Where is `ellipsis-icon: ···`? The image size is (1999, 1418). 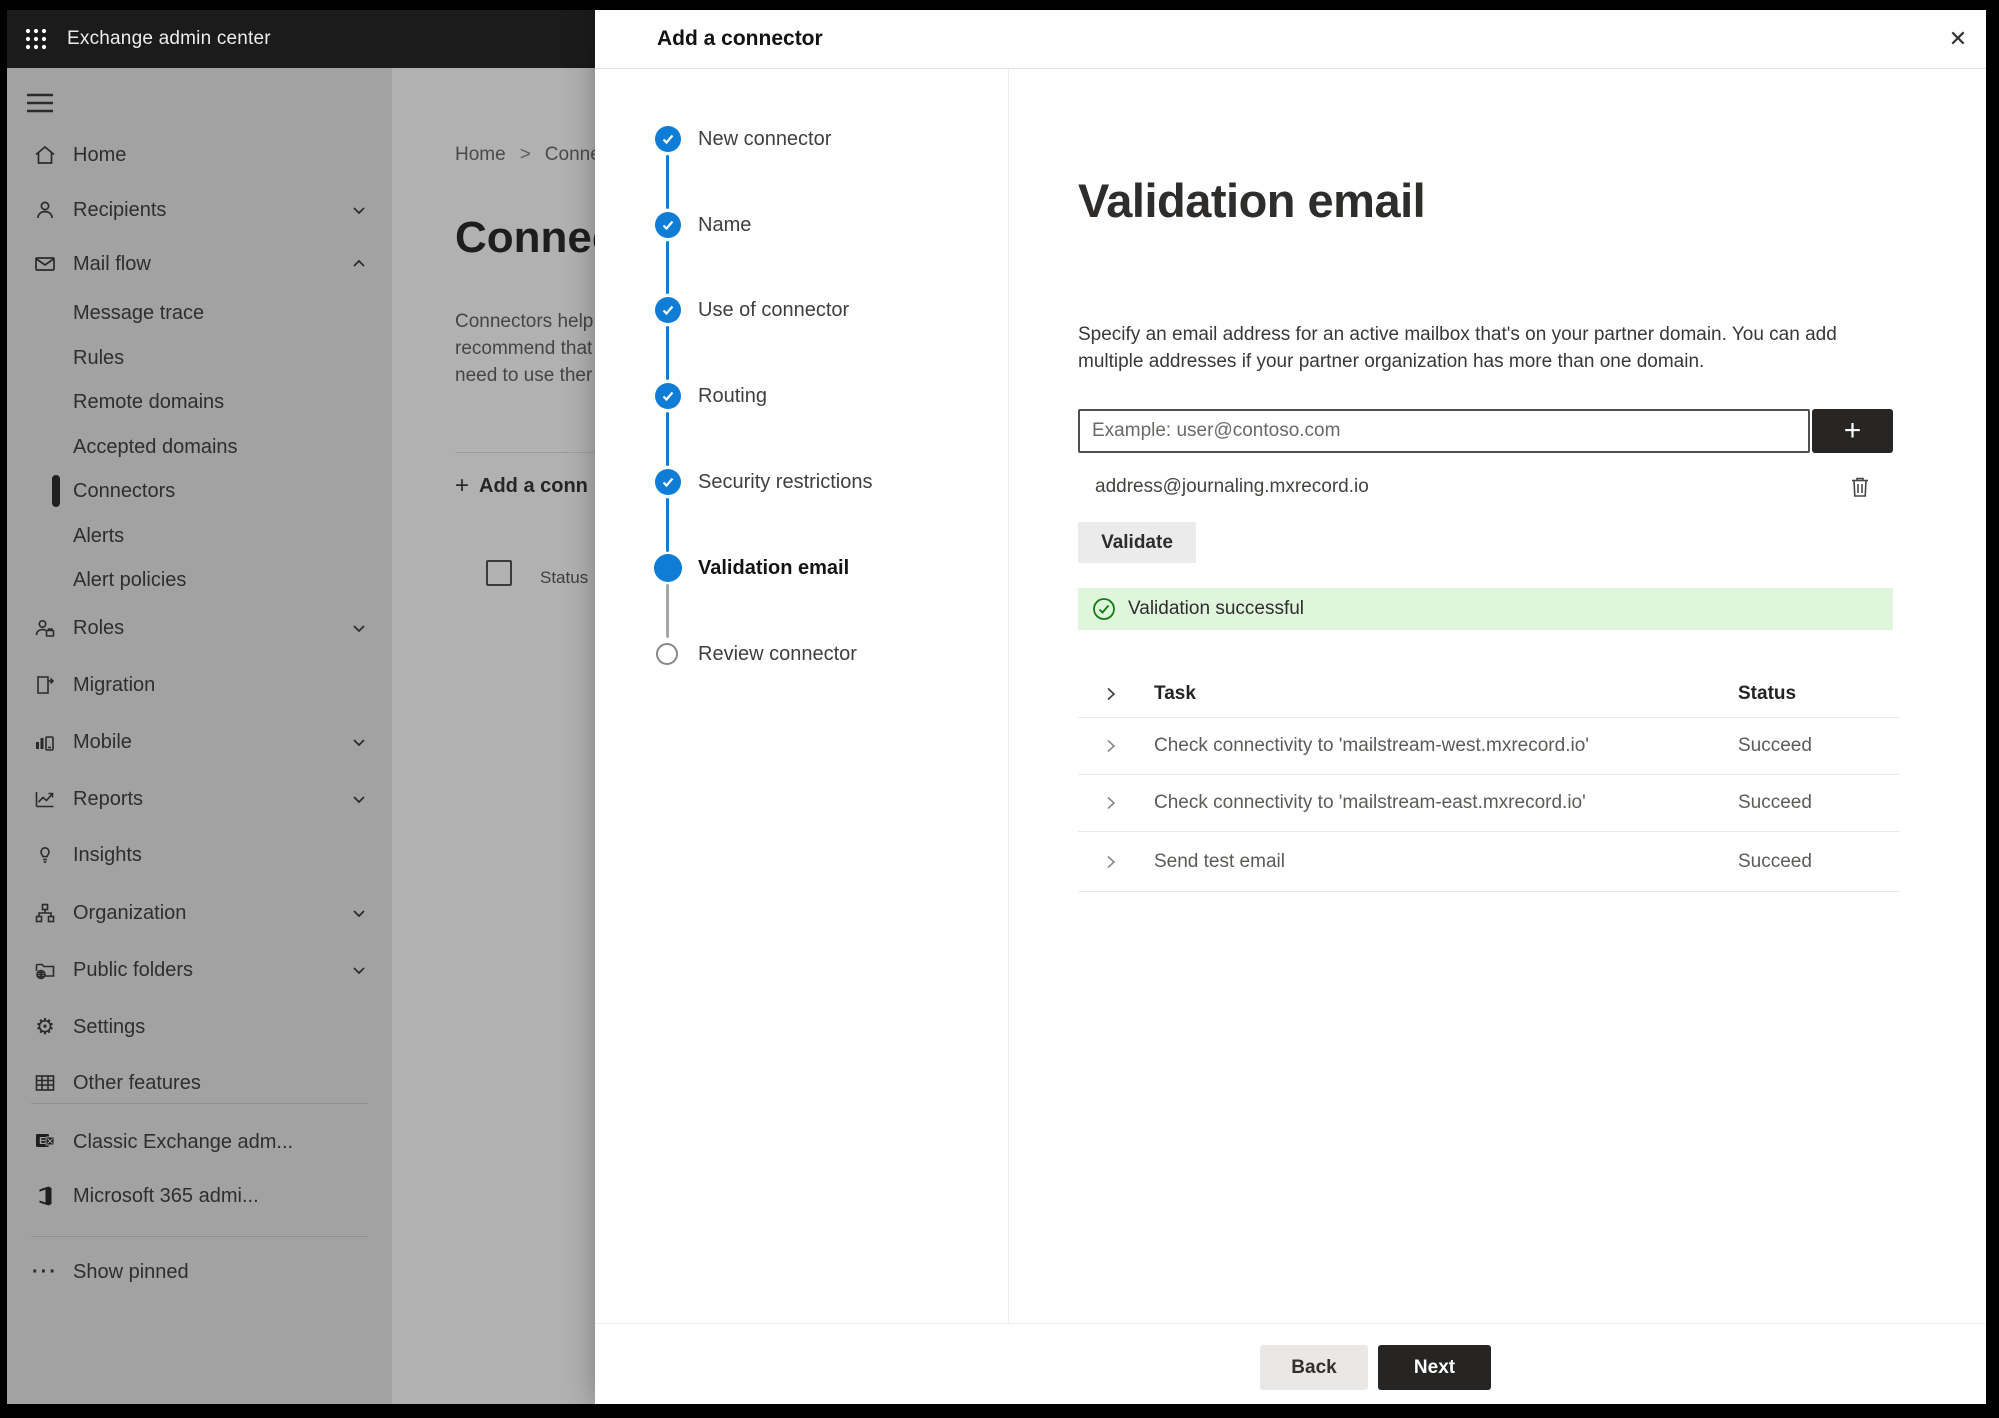
ellipsis-icon: ··· is located at coordinates (45, 1271).